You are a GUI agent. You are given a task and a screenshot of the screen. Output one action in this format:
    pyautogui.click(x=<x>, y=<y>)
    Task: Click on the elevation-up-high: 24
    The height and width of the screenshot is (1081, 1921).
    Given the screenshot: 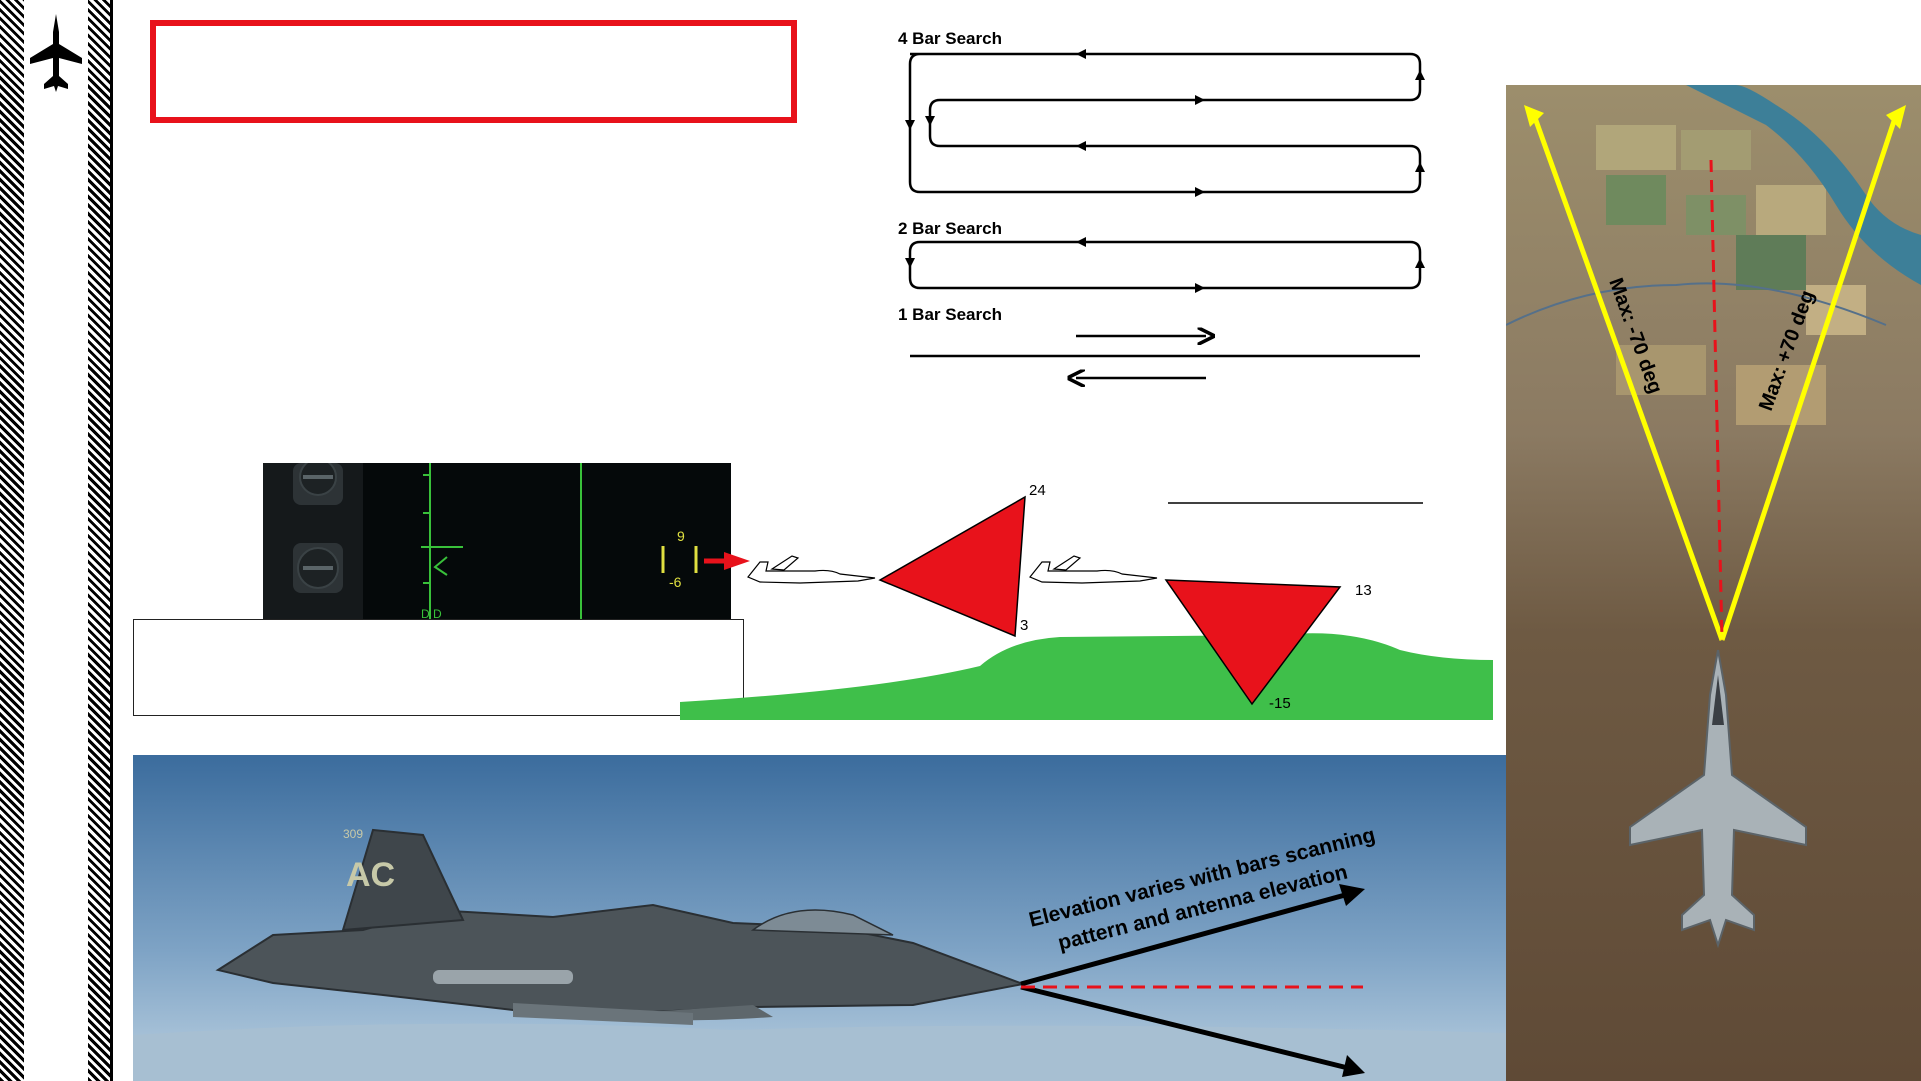 What is the action you would take?
    pyautogui.click(x=1037, y=490)
    